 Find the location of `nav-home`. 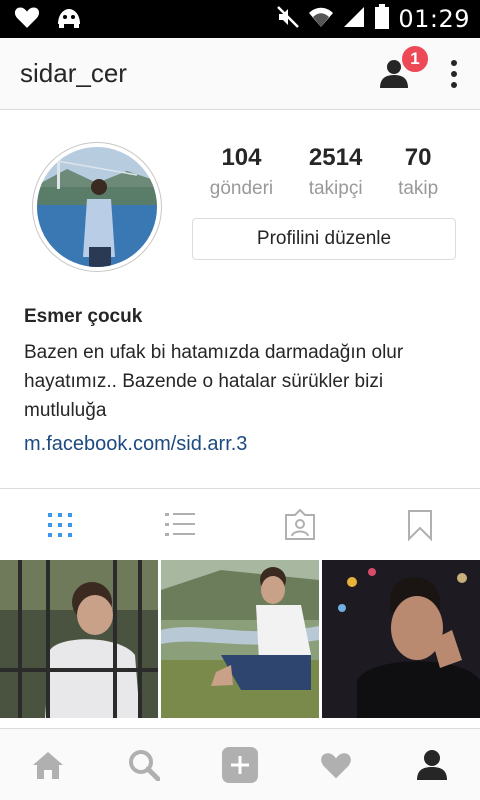

nav-home is located at coordinates (48, 764).